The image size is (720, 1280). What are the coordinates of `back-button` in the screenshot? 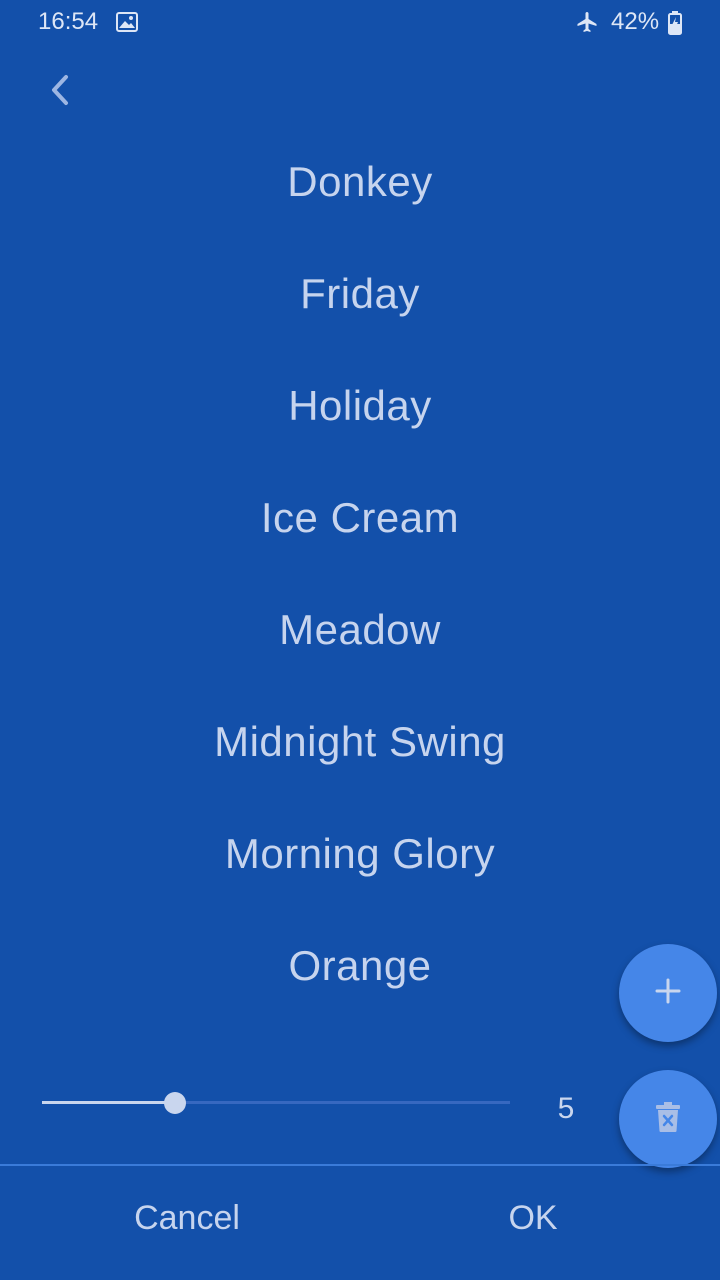 It's located at (60, 92).